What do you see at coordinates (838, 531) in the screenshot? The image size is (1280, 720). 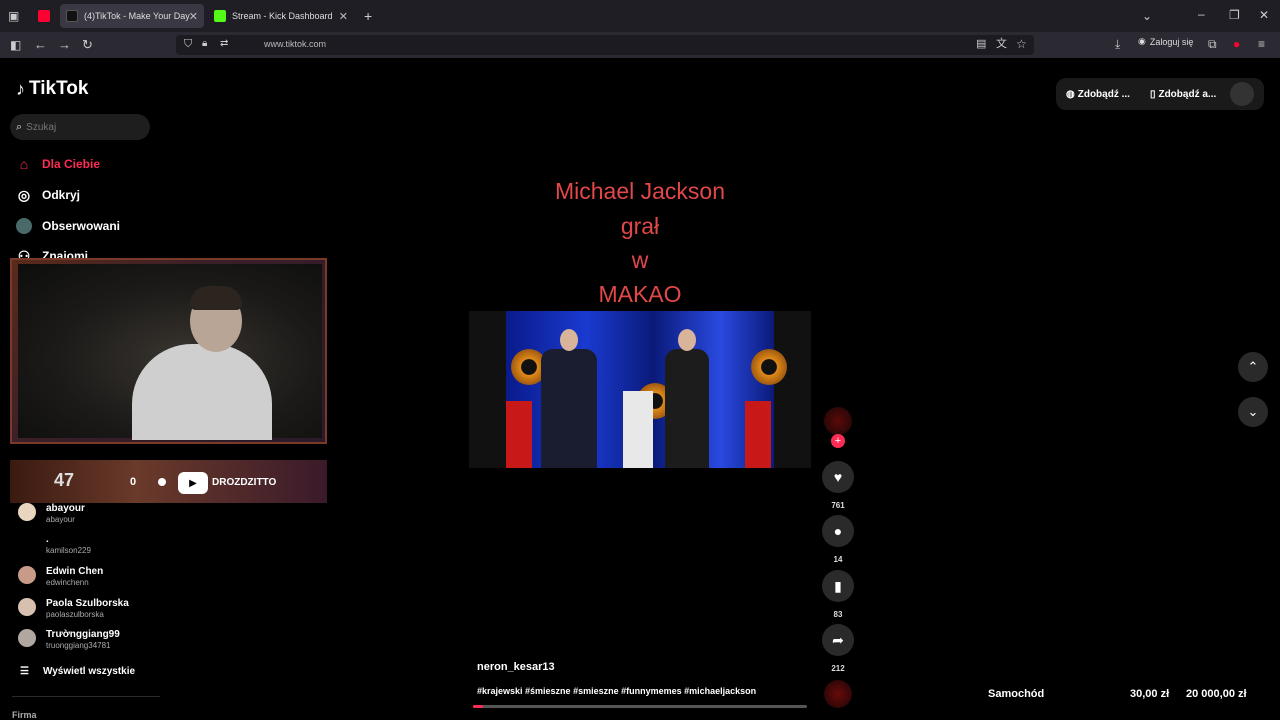 I see `comment-icon: ●` at bounding box center [838, 531].